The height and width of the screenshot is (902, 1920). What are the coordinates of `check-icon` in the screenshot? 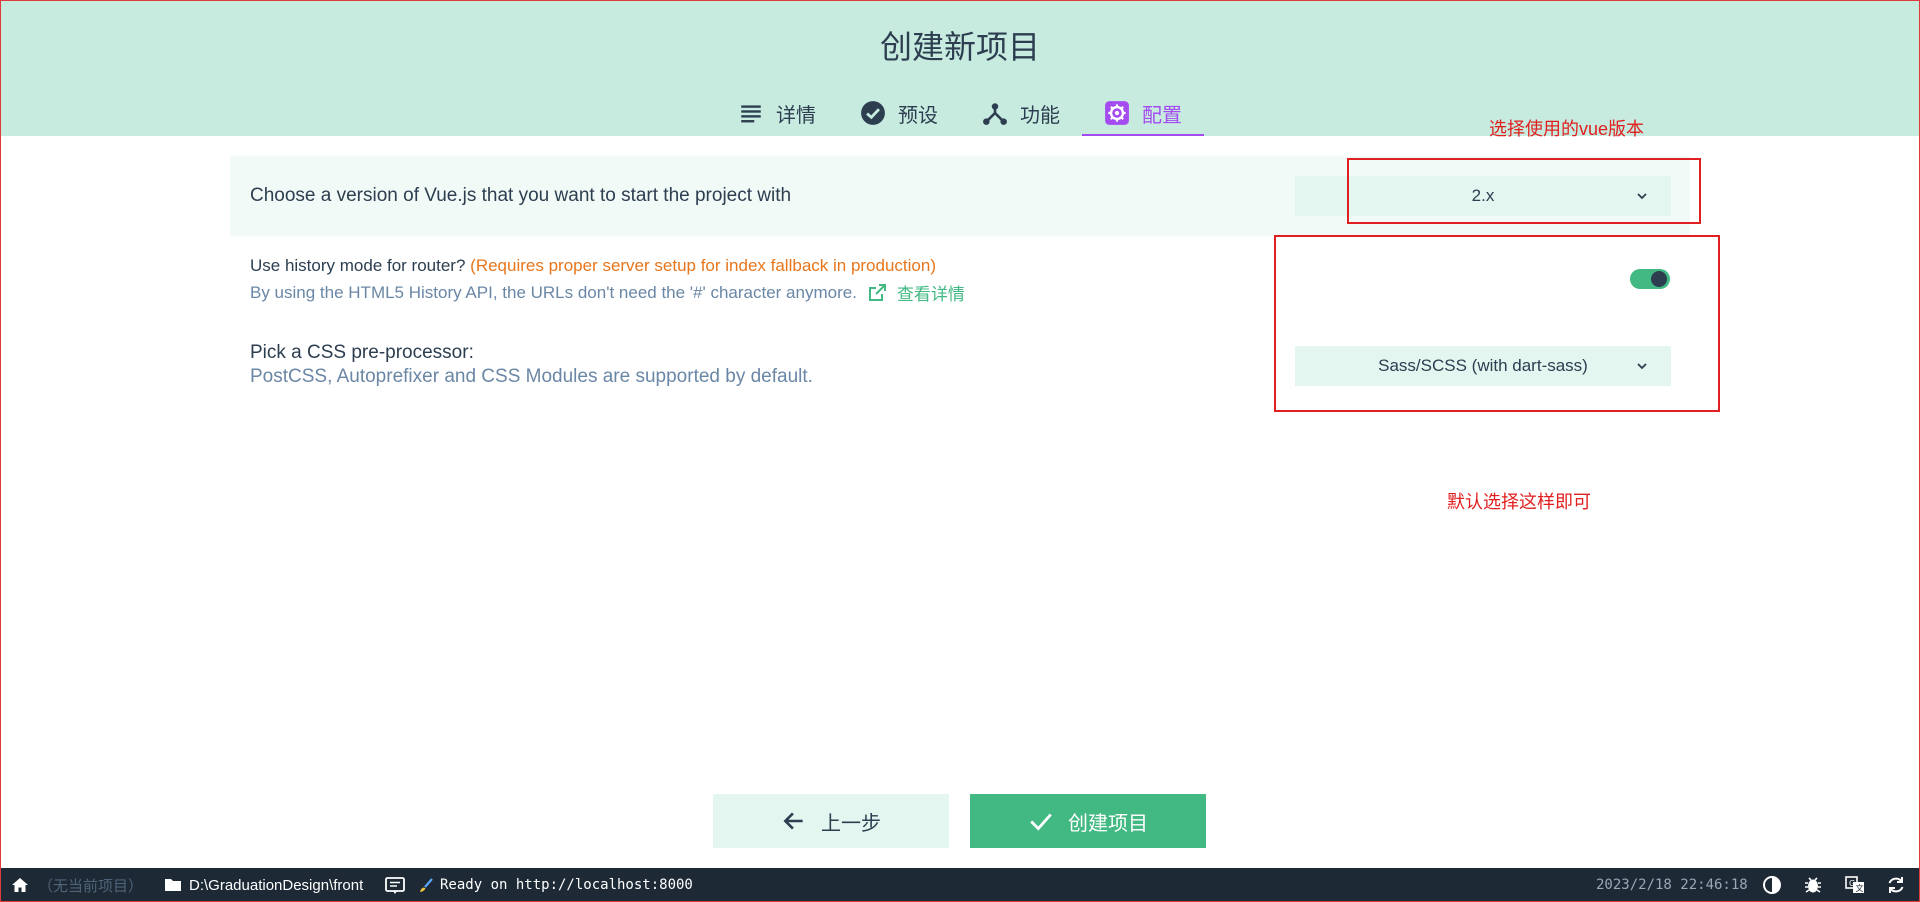 It's located at (1041, 822).